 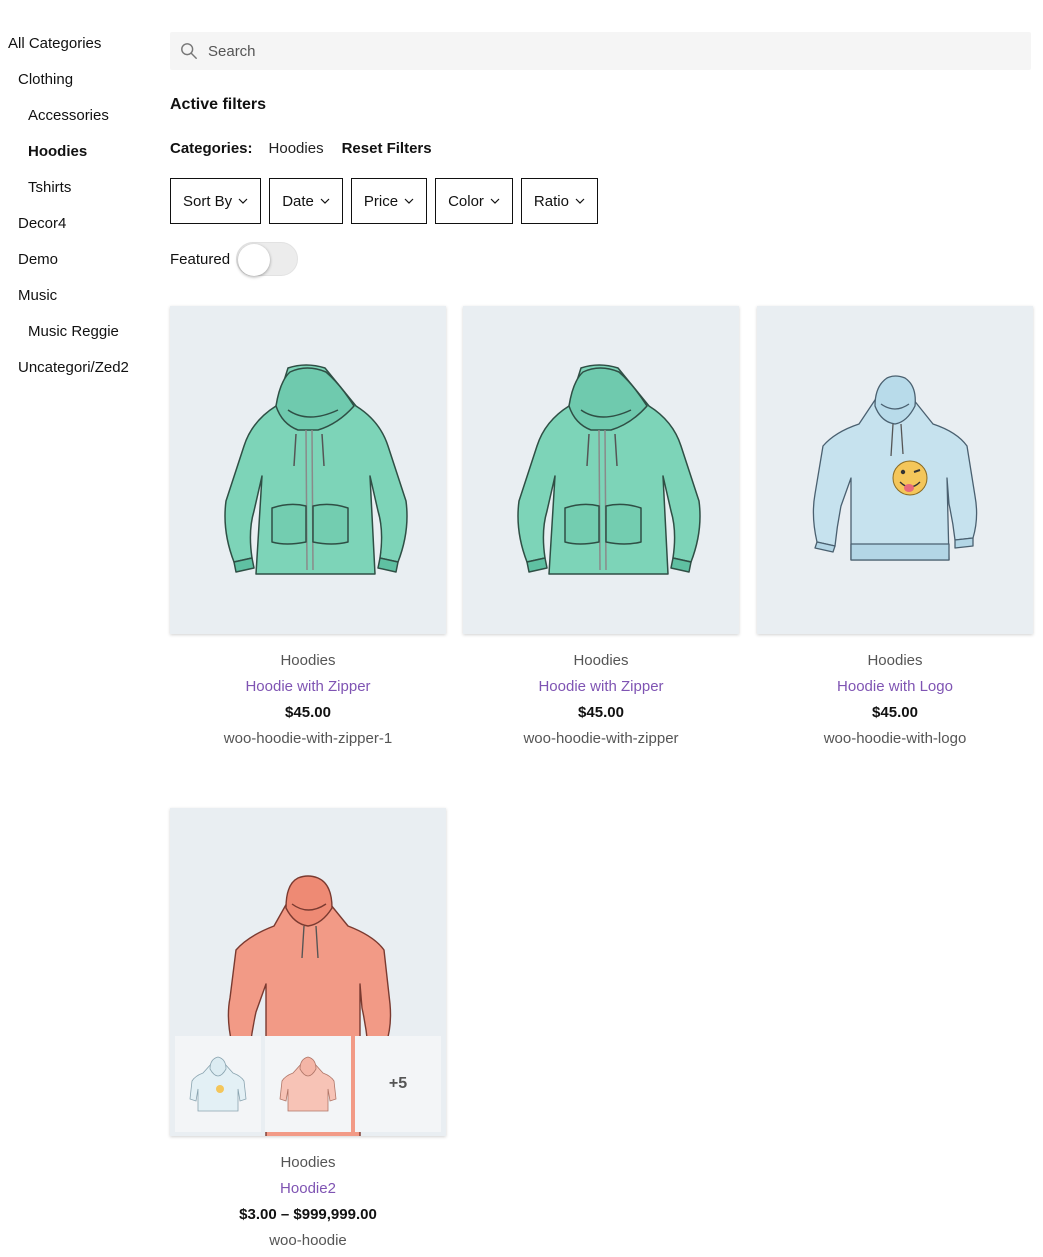 What do you see at coordinates (234, 259) in the screenshot?
I see `featured-filter: Featured` at bounding box center [234, 259].